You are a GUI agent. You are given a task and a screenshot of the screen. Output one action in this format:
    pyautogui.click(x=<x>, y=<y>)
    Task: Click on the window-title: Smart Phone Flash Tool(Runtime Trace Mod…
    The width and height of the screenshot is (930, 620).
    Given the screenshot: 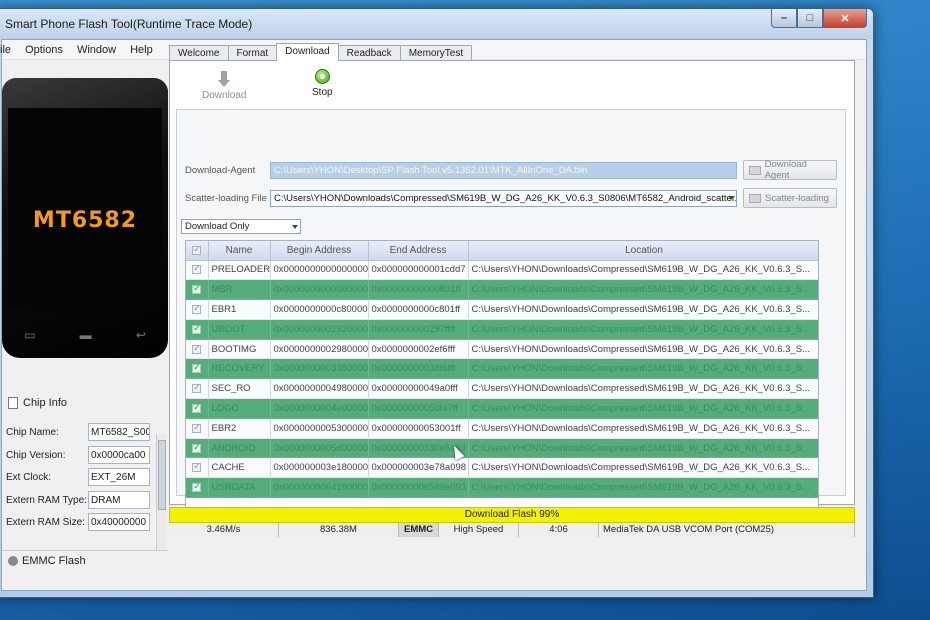 What is the action you would take?
    pyautogui.click(x=129, y=24)
    